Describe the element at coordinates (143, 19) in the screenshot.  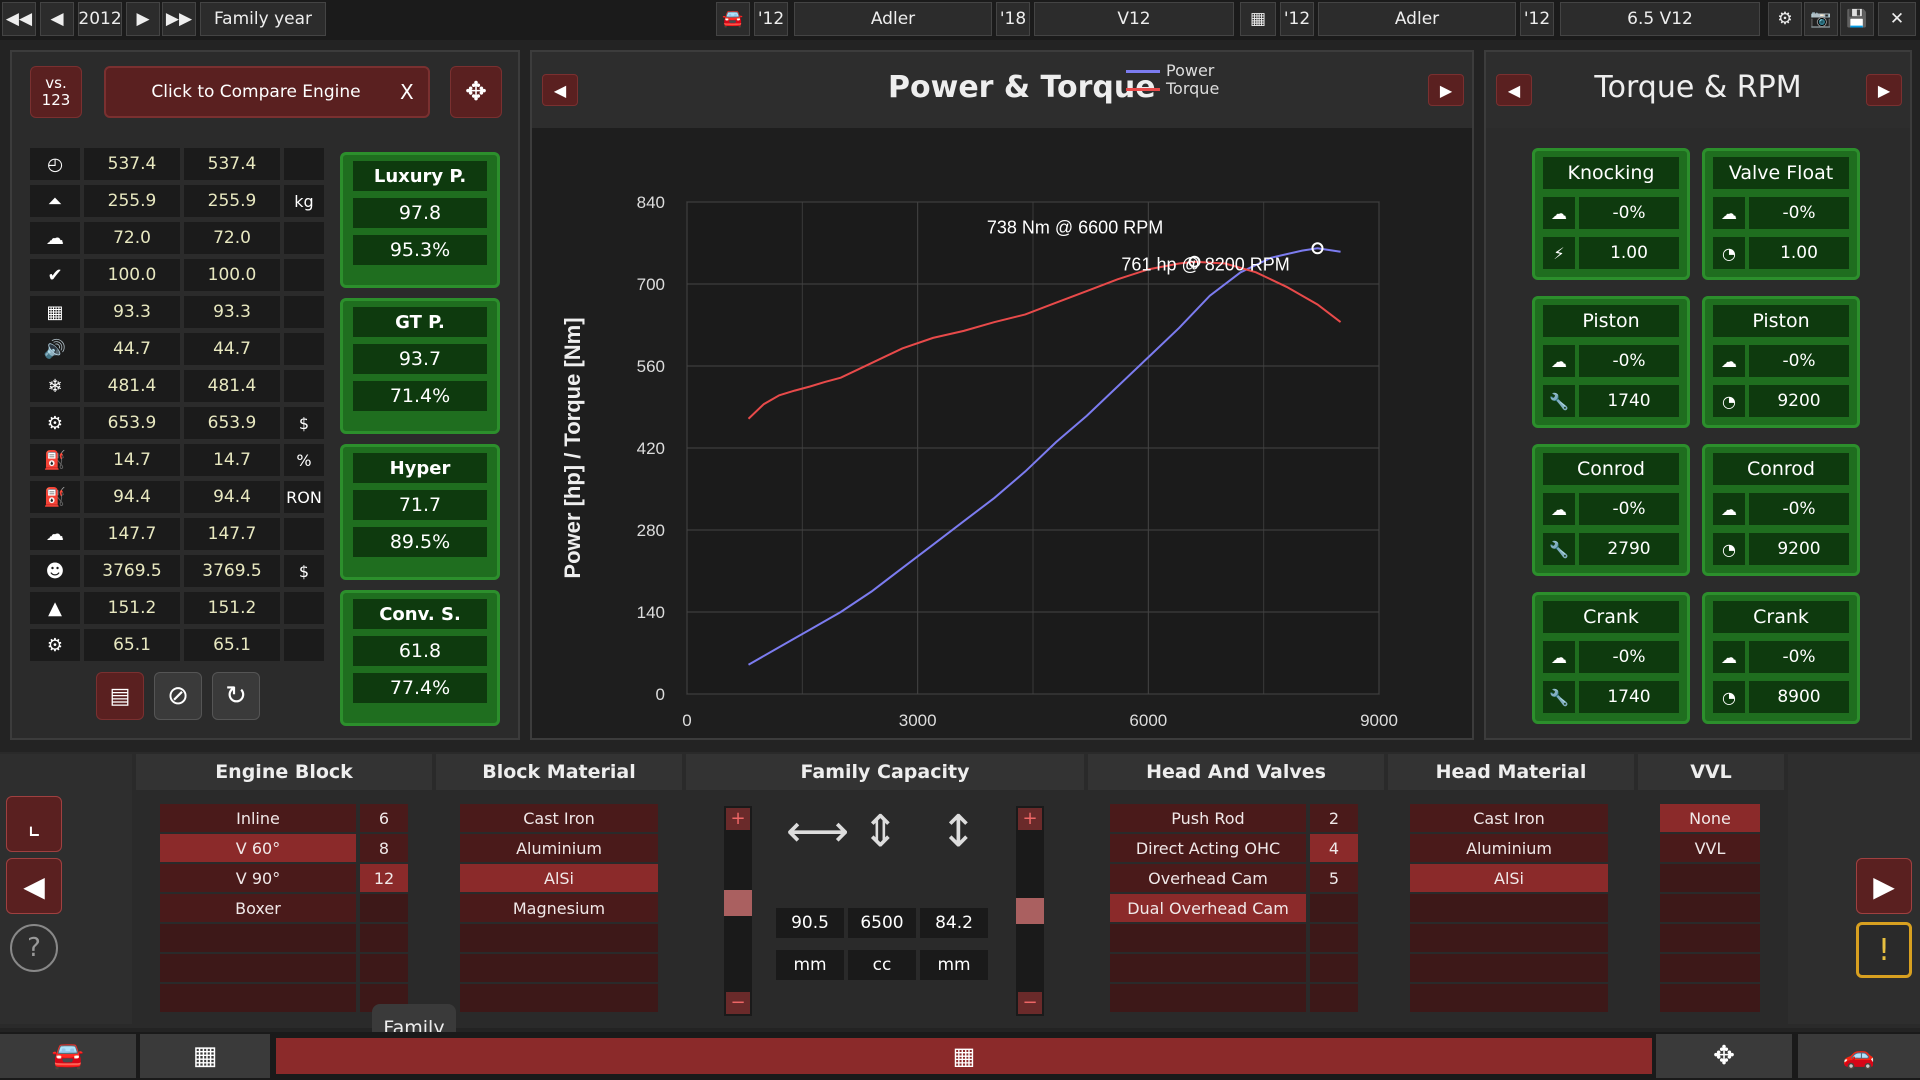
I see `next-year-button: ▶` at that location.